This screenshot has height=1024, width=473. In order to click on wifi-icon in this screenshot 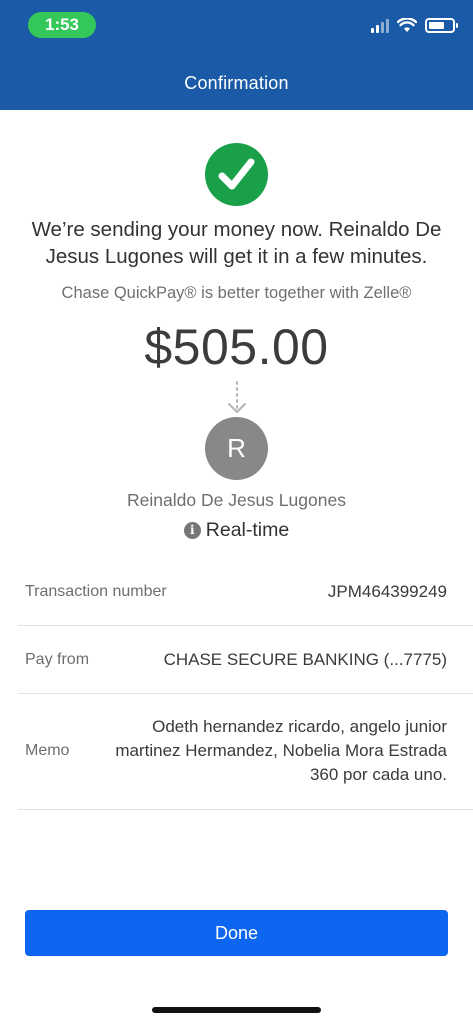, I will do `click(407, 25)`.